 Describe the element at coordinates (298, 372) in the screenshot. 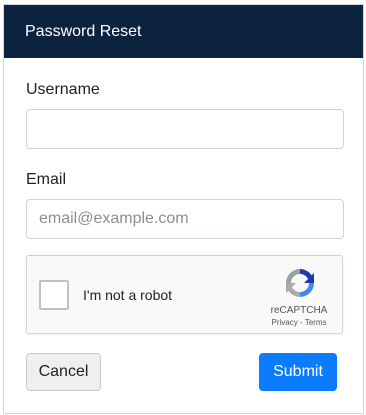

I see `submit-button: Submit` at that location.